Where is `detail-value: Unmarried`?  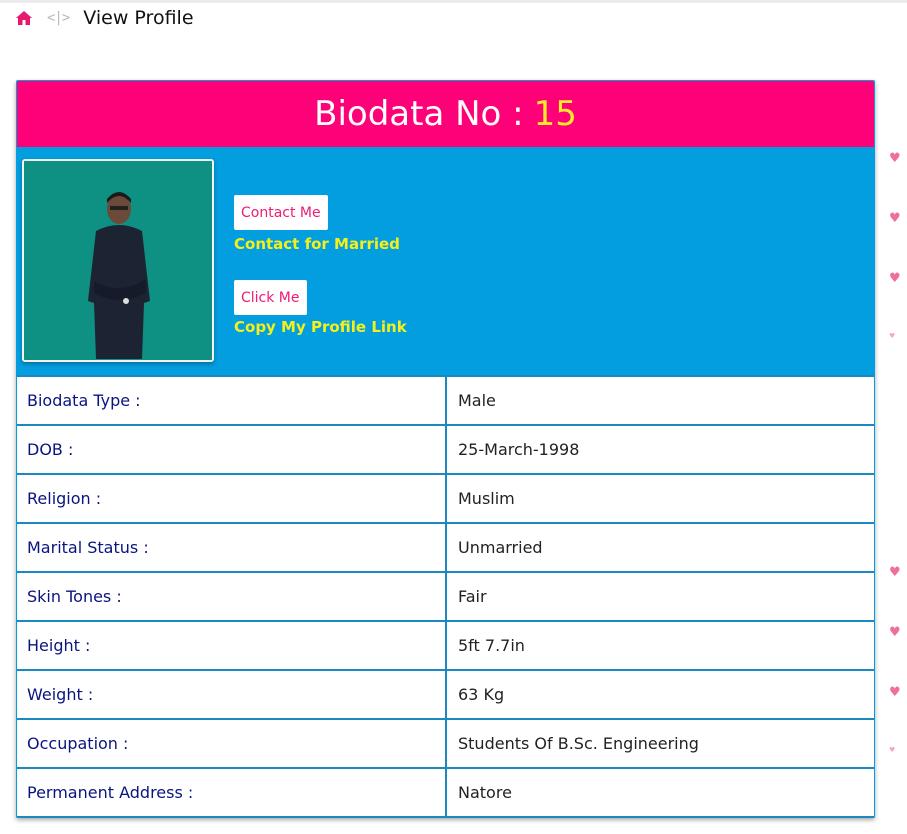
detail-value: Unmarried is located at coordinates (500, 547).